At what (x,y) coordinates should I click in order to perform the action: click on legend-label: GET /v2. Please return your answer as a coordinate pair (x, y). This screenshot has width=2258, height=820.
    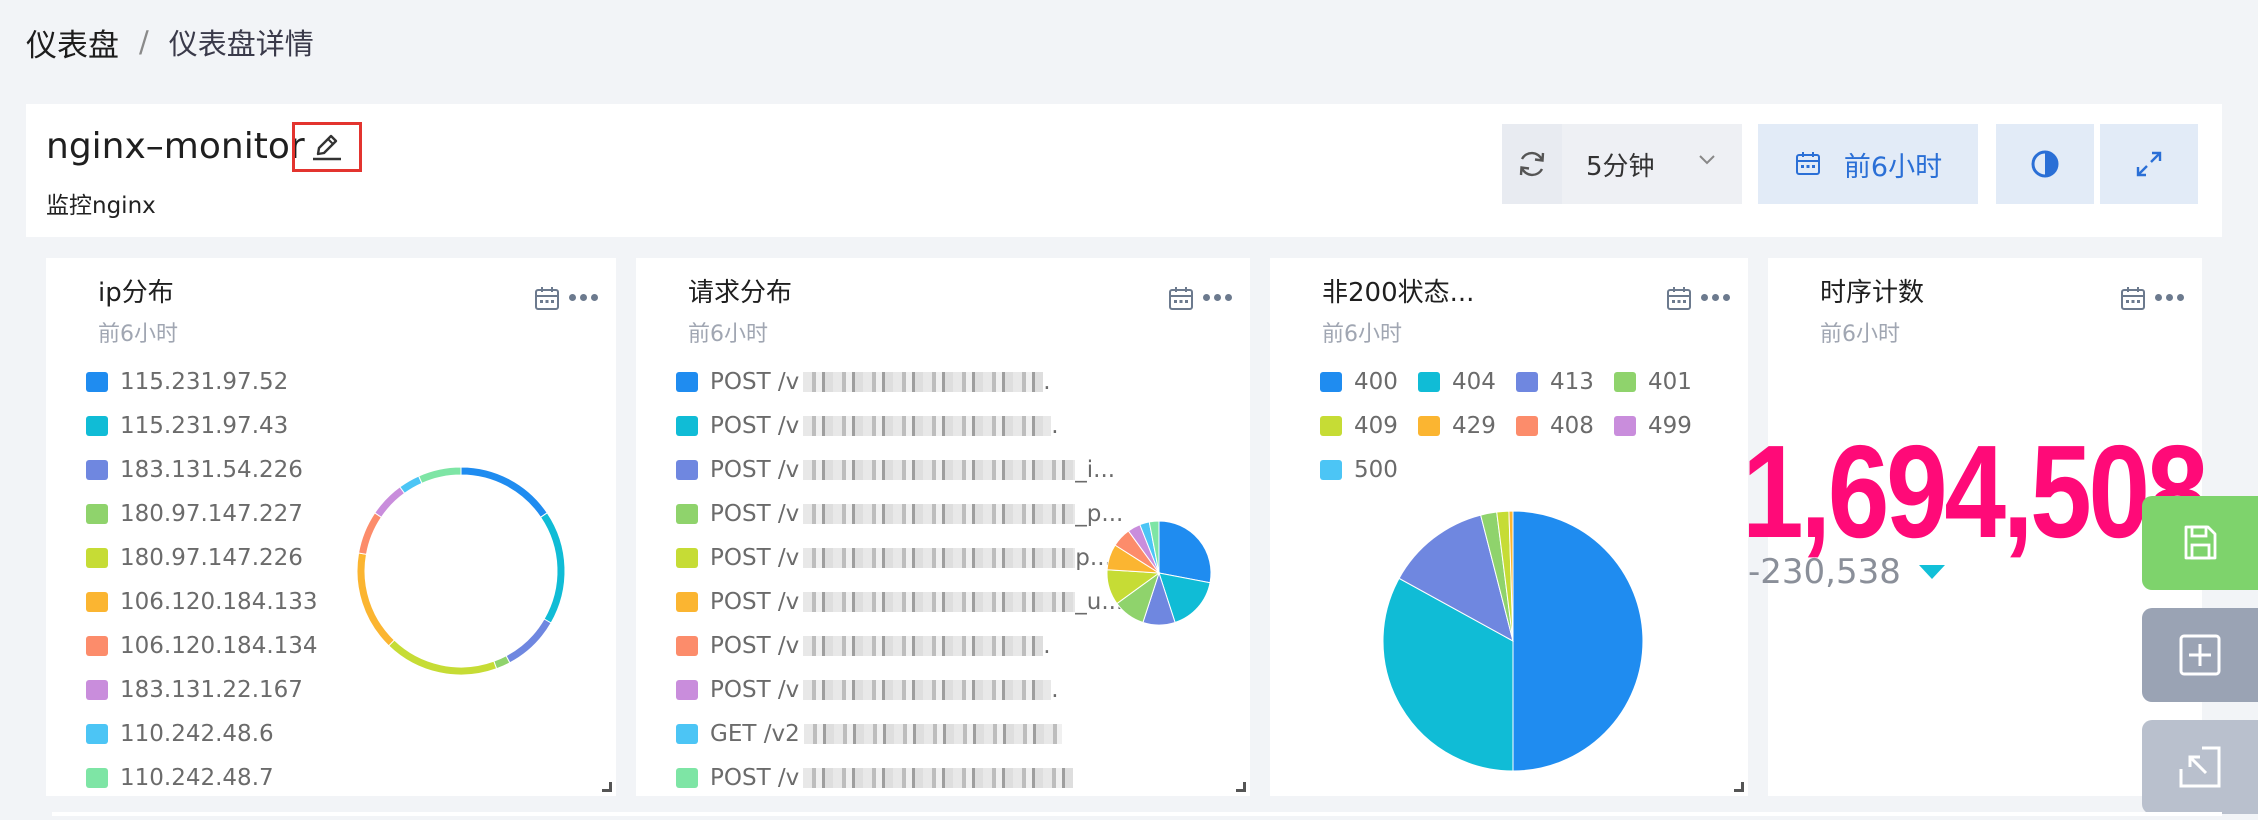
    Looking at the image, I should click on (755, 734).